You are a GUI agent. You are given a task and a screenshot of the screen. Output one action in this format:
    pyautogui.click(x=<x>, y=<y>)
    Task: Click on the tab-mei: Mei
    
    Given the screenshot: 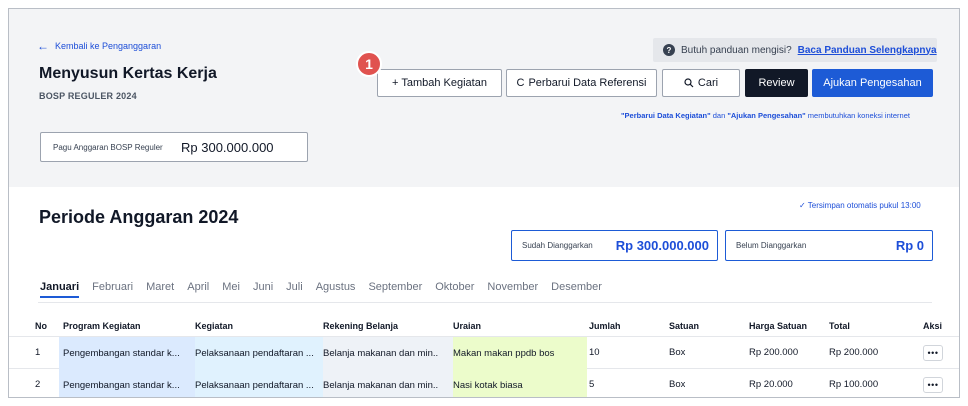 What is the action you would take?
    pyautogui.click(x=231, y=289)
    